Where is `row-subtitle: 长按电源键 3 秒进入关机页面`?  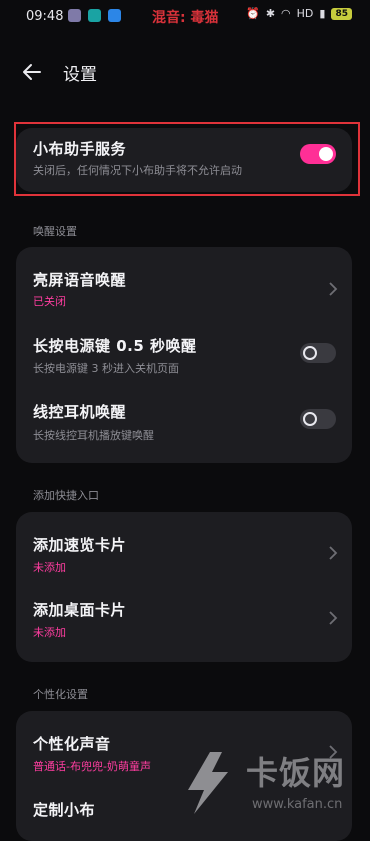 row-subtitle: 长按电源键 3 秒进入关机页面 is located at coordinates (106, 368).